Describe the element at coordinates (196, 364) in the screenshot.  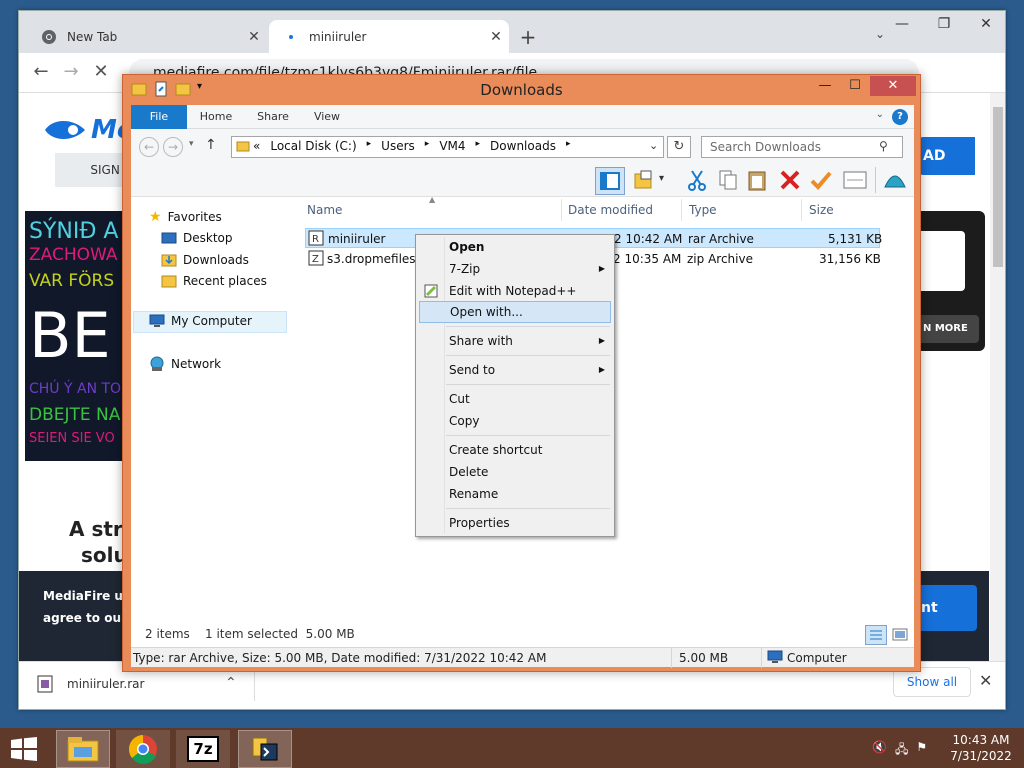
I see `nav-label: Network` at that location.